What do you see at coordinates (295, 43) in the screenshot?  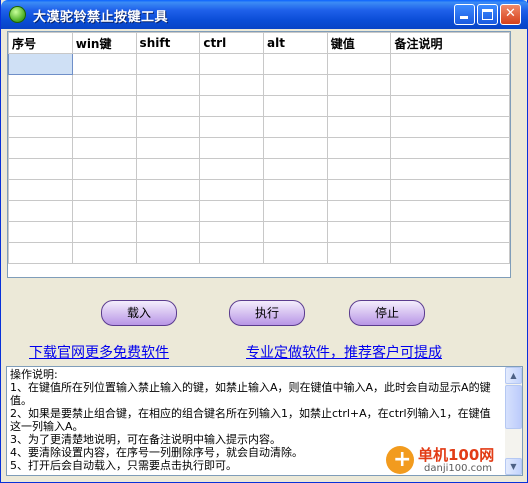 I see `column-header-alt: alt` at bounding box center [295, 43].